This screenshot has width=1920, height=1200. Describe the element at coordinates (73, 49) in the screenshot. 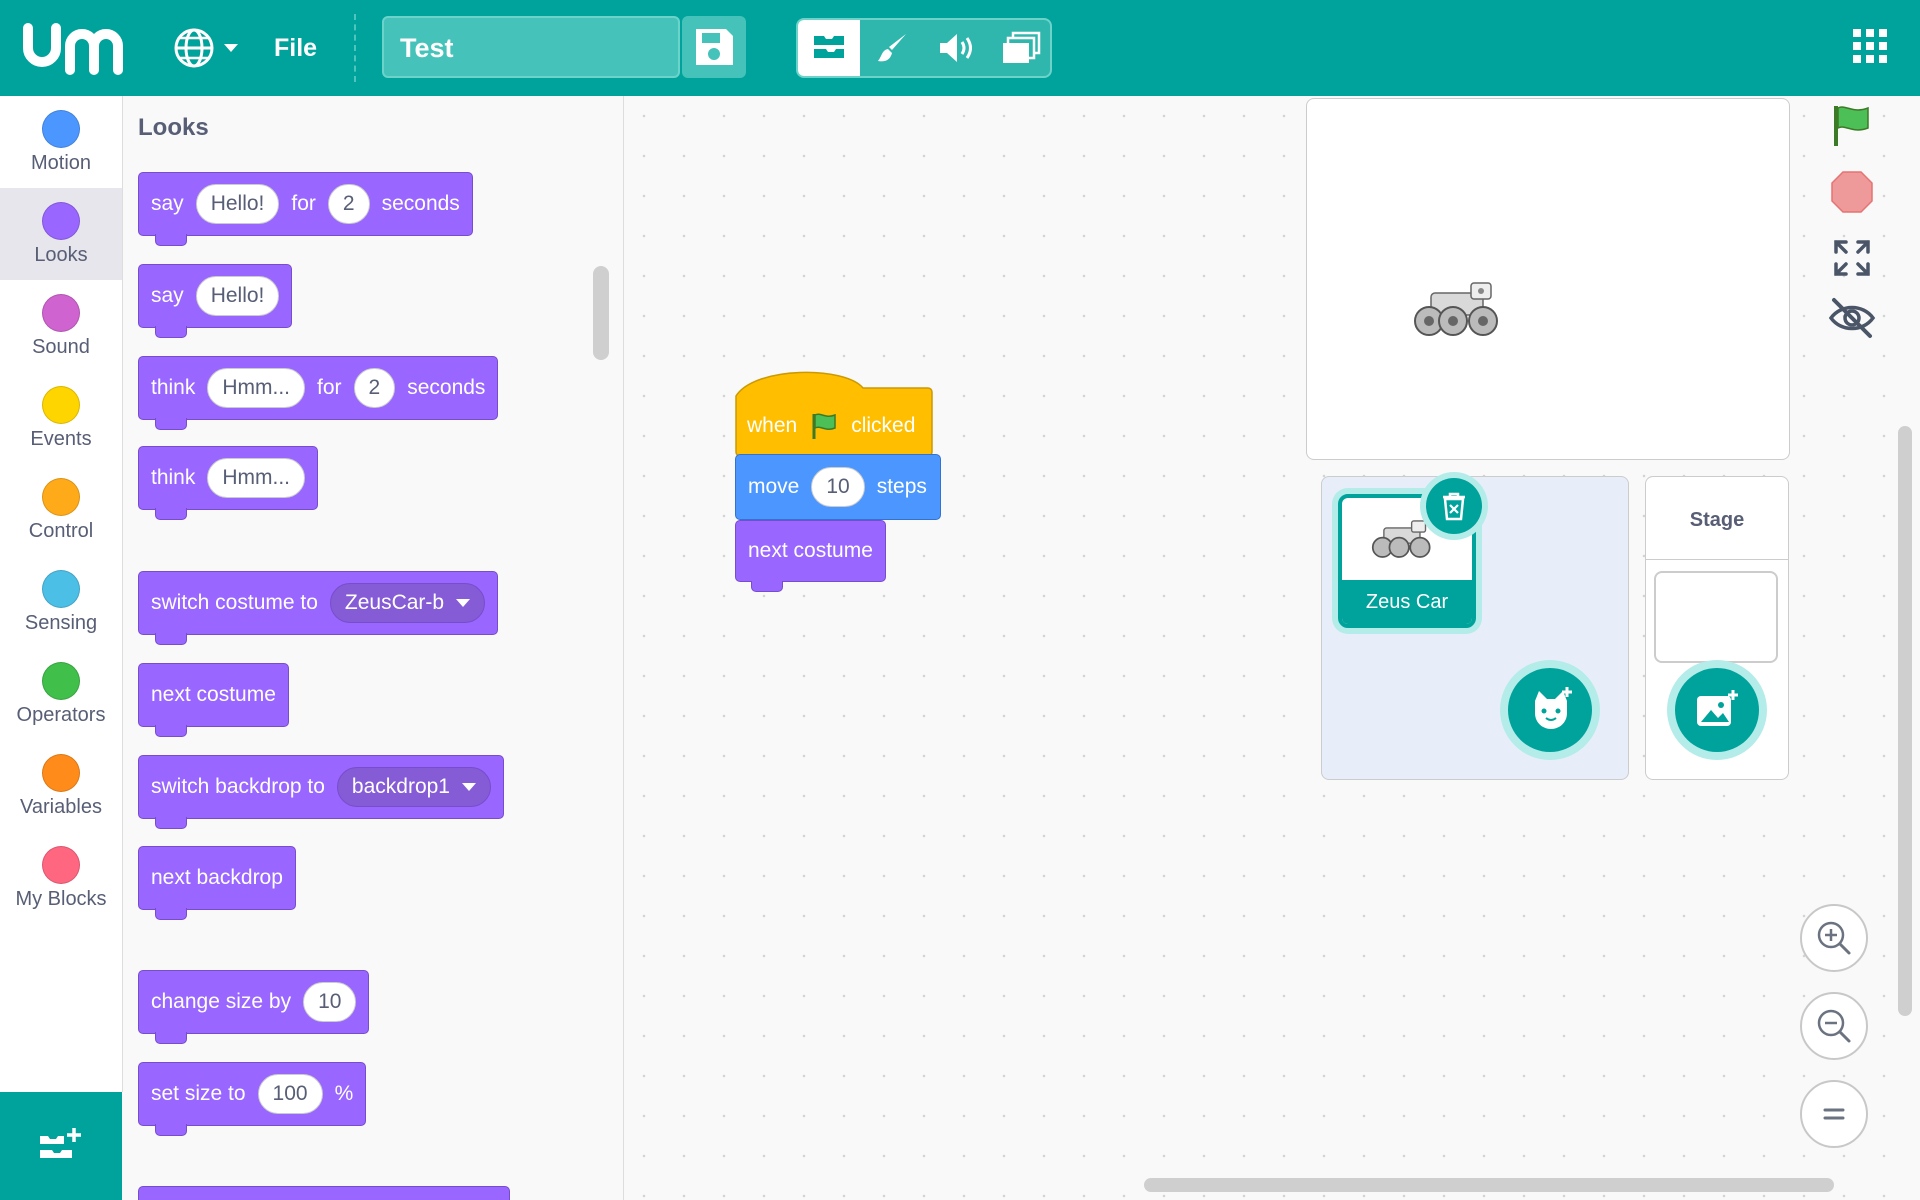

I see `logo-icon` at that location.